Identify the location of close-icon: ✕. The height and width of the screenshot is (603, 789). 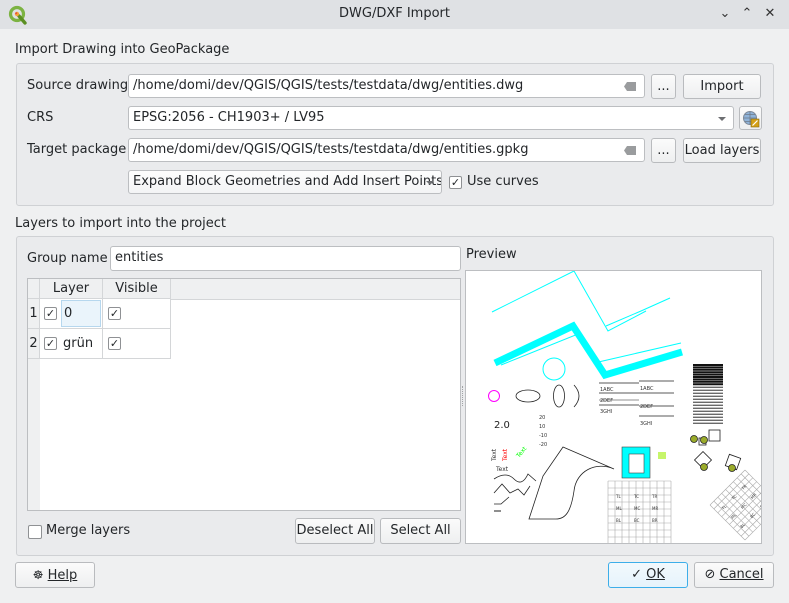
(770, 13).